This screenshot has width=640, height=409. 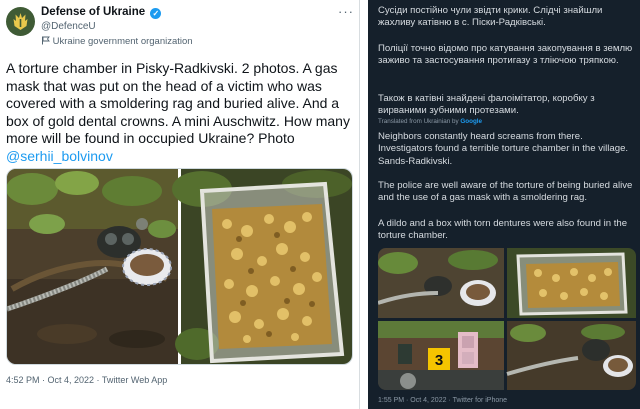 I want to click on avatar, so click(x=20, y=21).